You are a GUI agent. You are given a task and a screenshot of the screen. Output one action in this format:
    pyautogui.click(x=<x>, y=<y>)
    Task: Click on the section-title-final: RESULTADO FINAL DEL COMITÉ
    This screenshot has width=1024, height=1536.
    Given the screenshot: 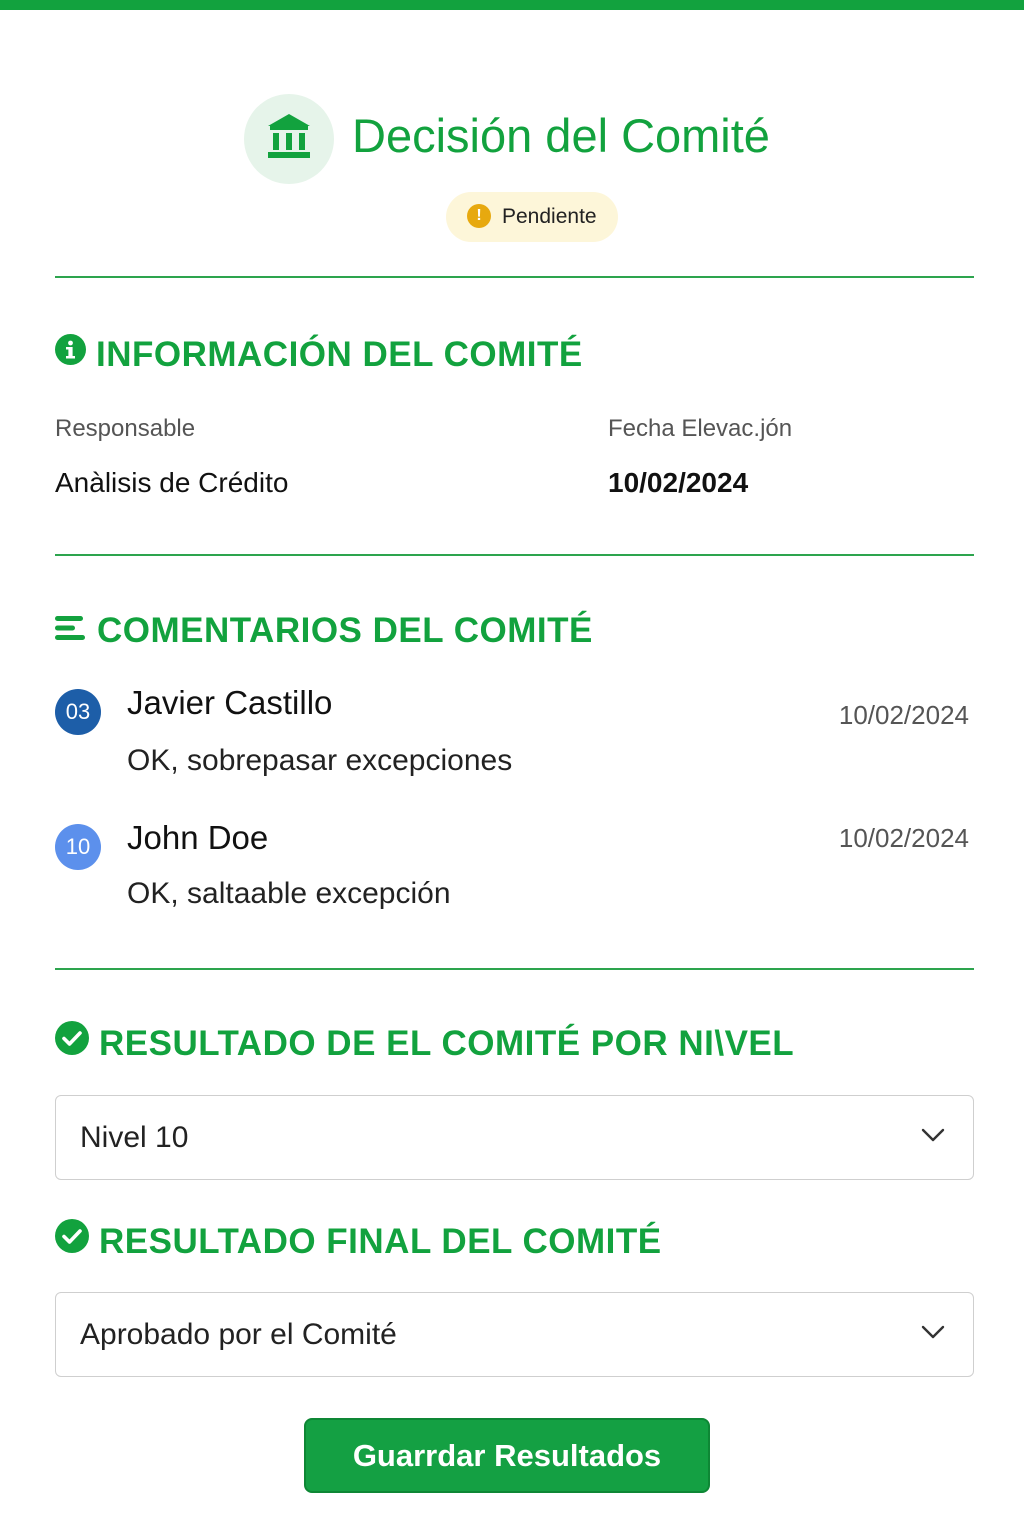 What is the action you would take?
    pyautogui.click(x=358, y=1242)
    